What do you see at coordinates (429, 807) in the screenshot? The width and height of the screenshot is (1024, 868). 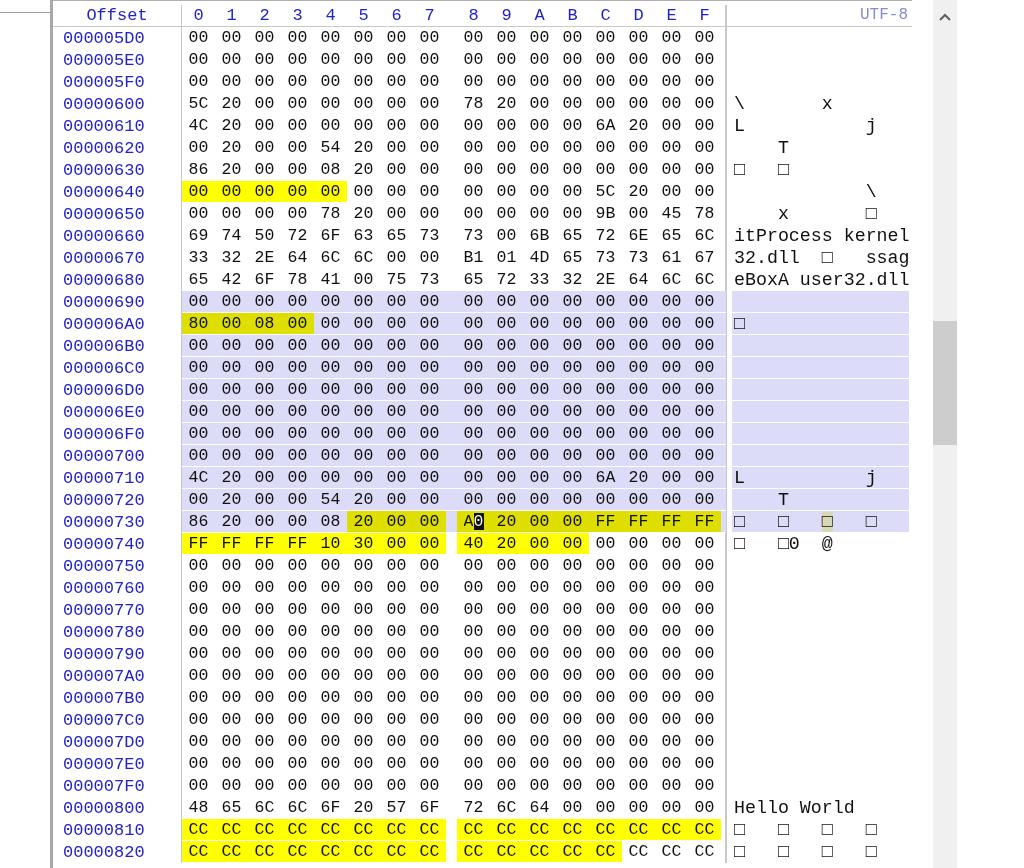 I see `byte-cell: 6F` at bounding box center [429, 807].